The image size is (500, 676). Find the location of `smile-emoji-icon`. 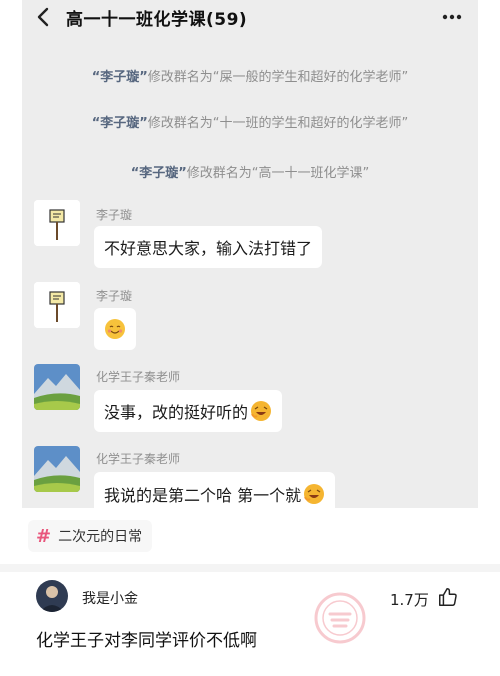

smile-emoji-icon is located at coordinates (115, 329).